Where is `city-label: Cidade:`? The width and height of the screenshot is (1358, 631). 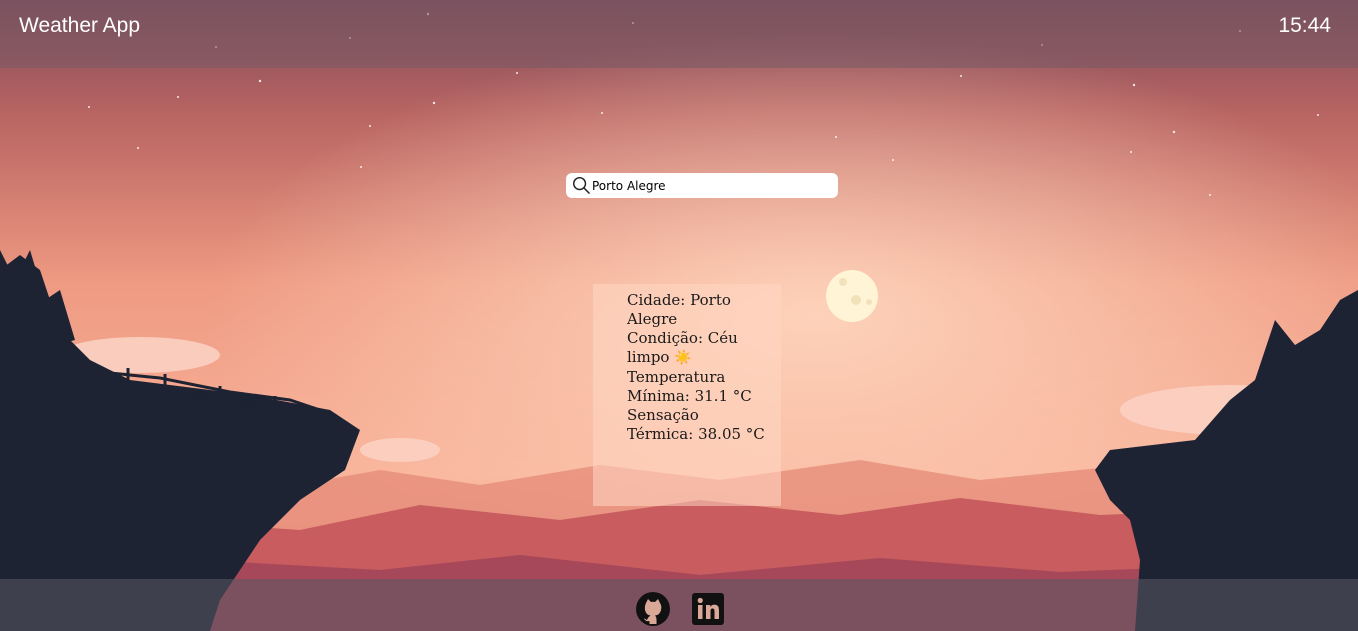
city-label: Cidade: is located at coordinates (656, 300).